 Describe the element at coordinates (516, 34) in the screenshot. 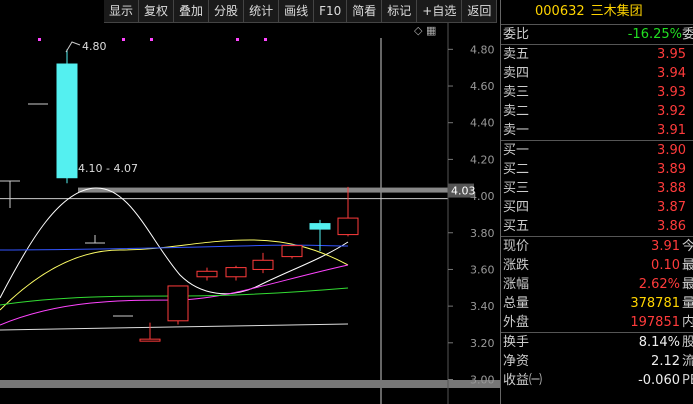

I see `weibi-label: 委比` at that location.